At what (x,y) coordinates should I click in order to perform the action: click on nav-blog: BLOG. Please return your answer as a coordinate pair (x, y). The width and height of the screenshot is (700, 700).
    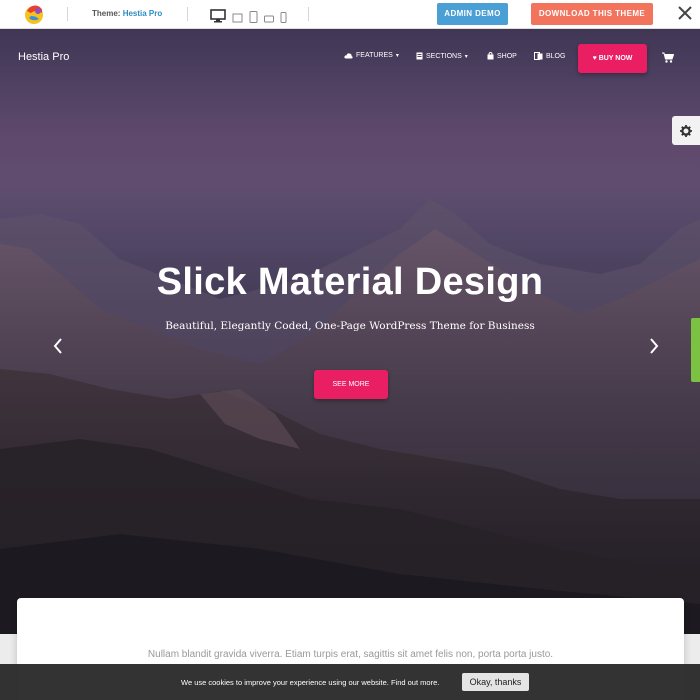
    Looking at the image, I should click on (549, 56).